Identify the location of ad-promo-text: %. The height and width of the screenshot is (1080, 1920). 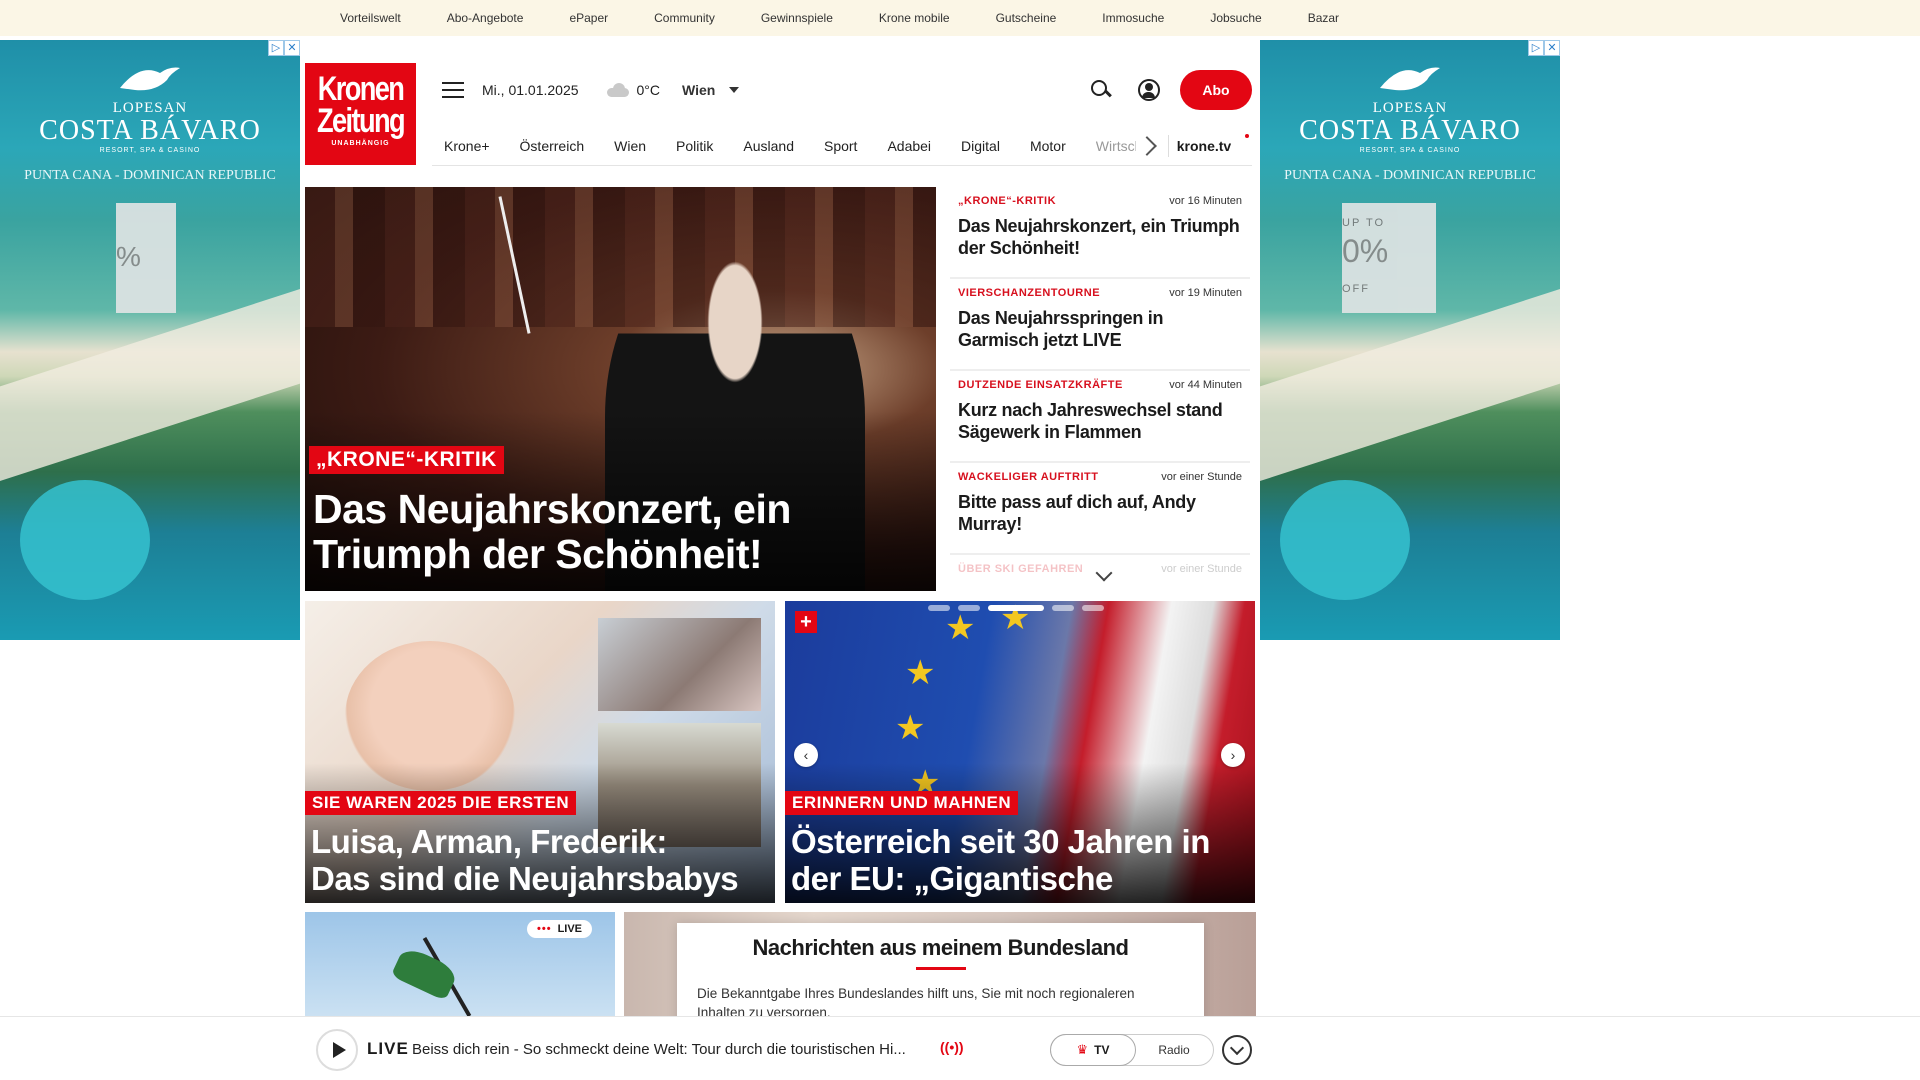
(128, 256).